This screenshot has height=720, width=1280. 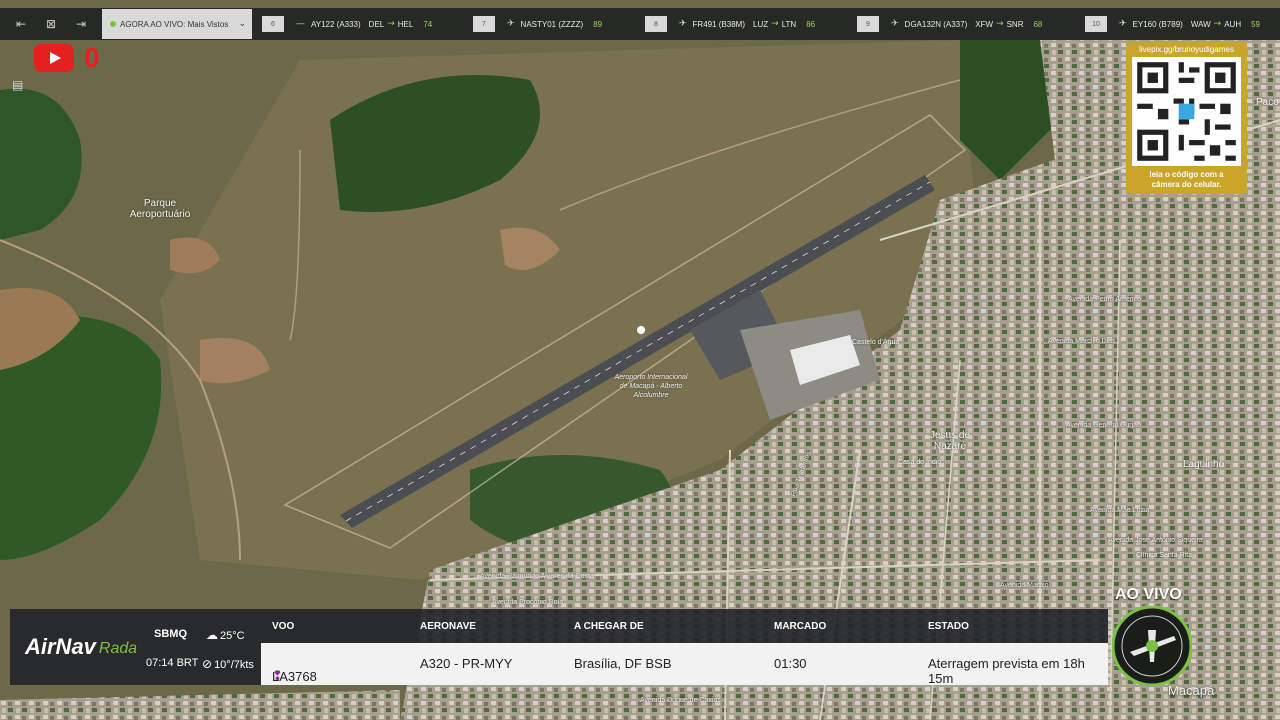 What do you see at coordinates (1186, 49) in the screenshot?
I see `qr-url: livepix.gg/brunoyudigames` at bounding box center [1186, 49].